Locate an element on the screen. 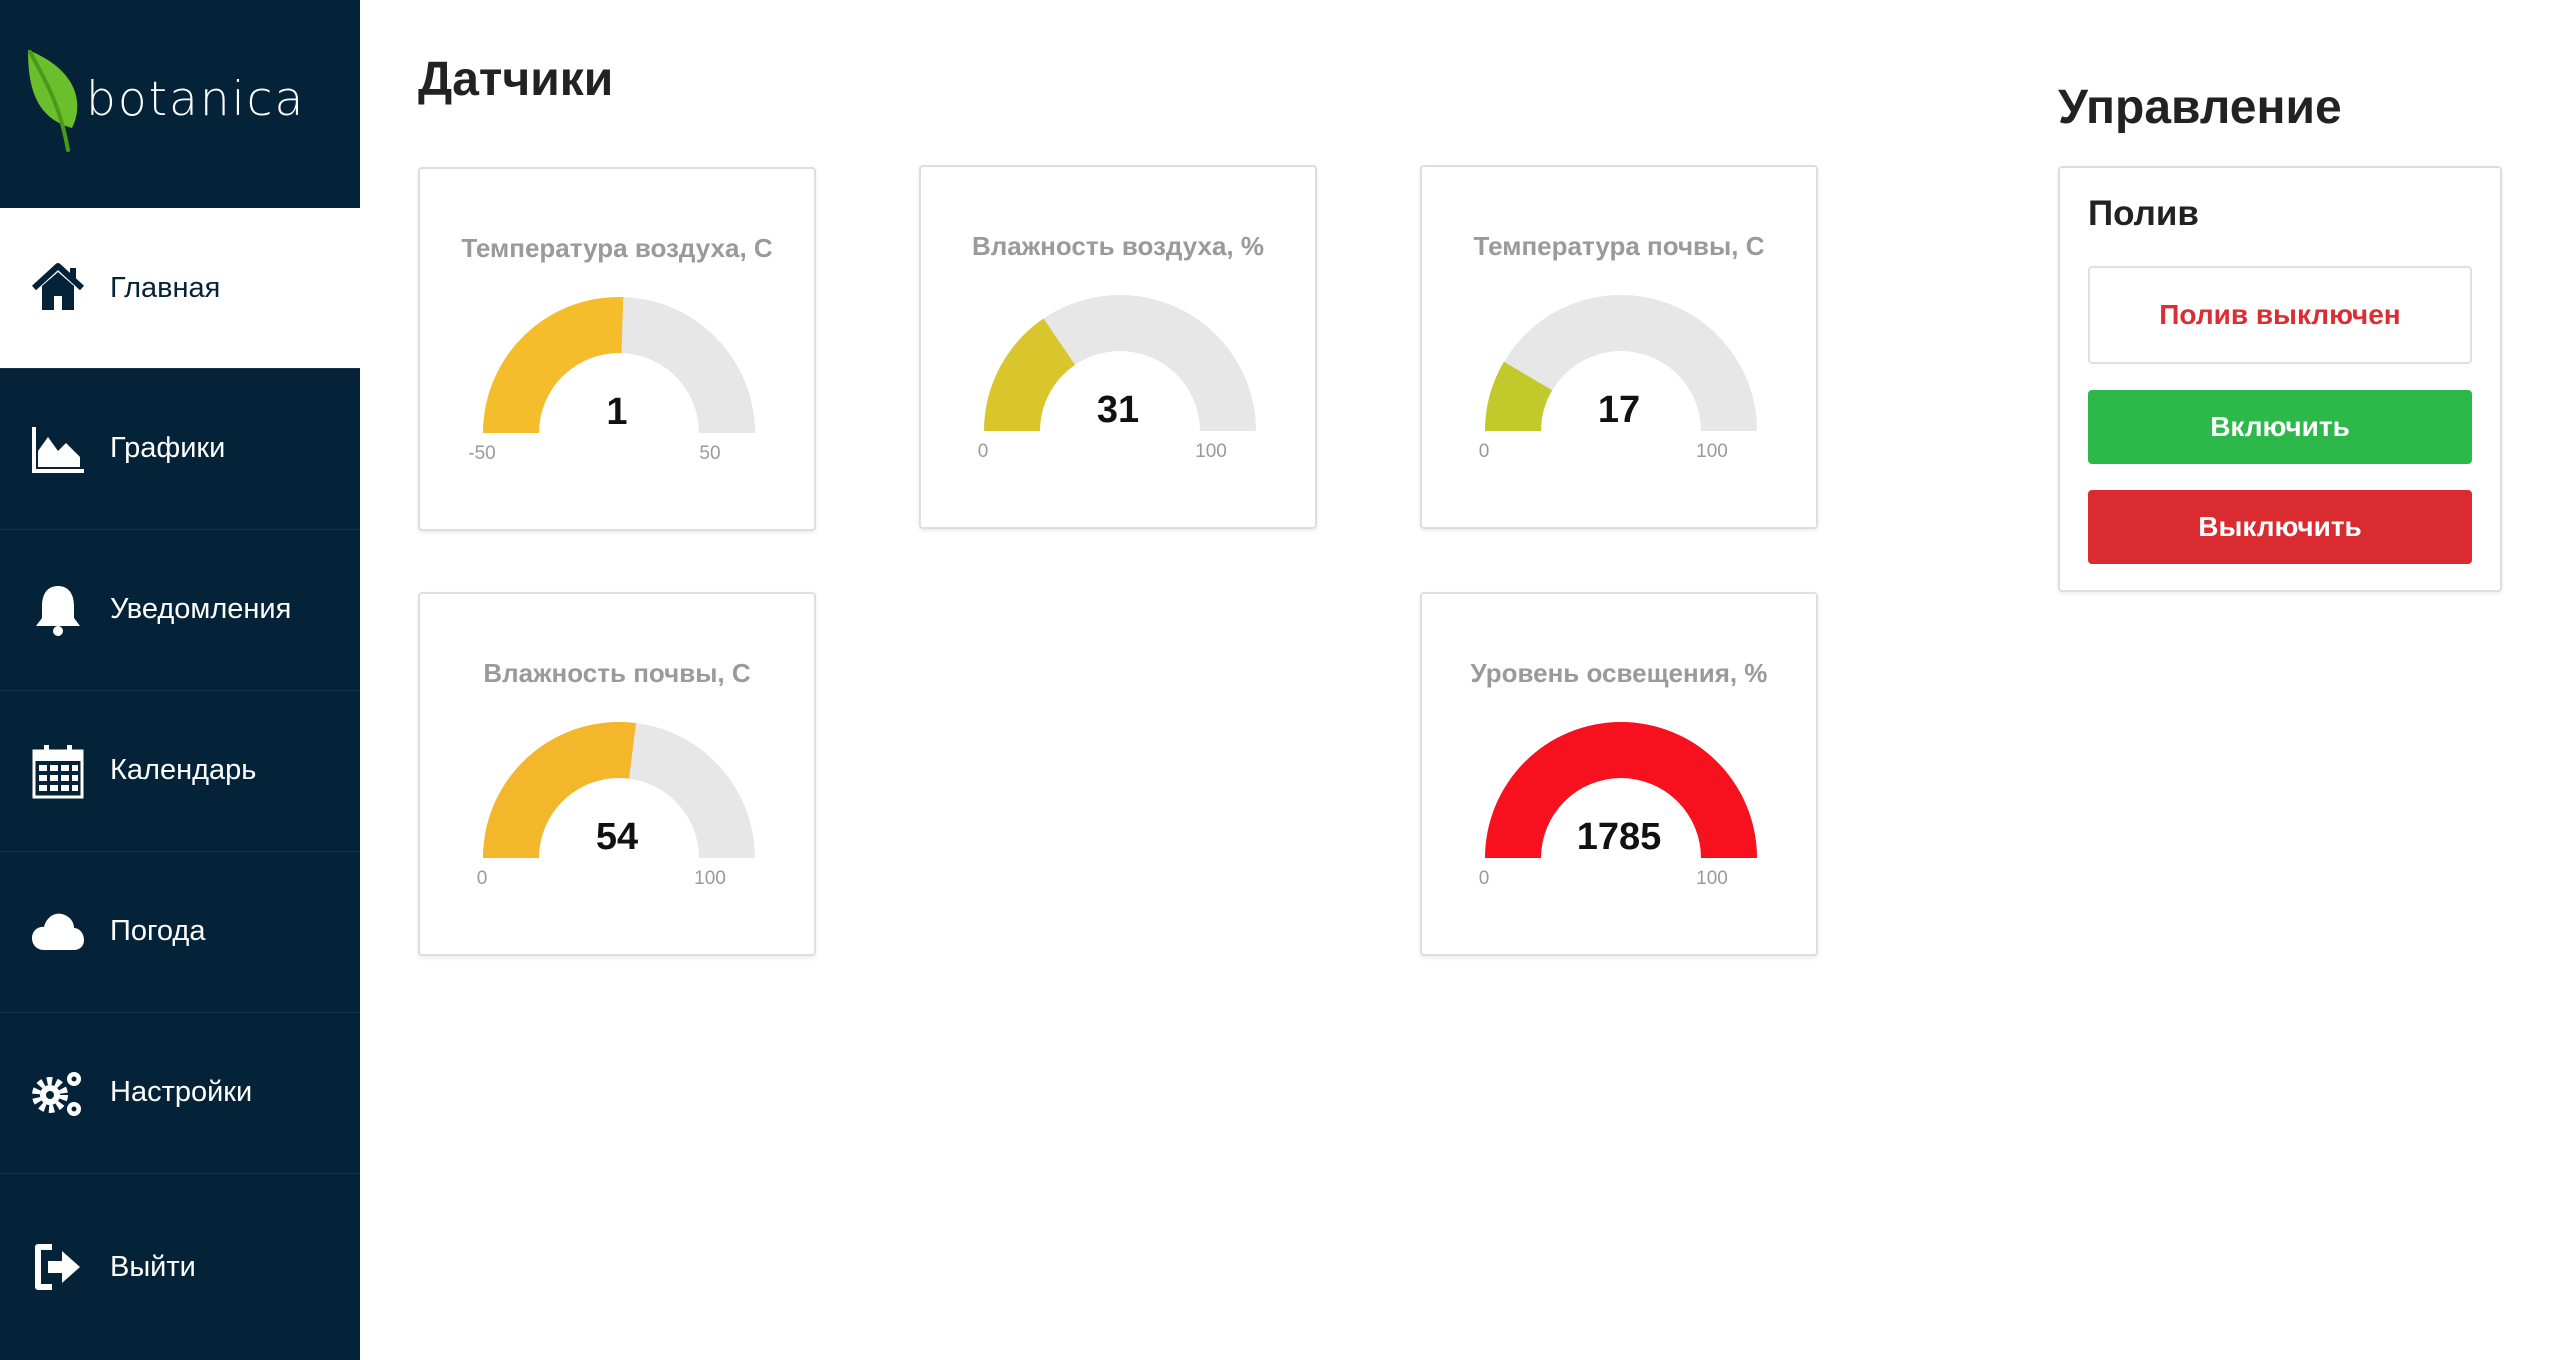 The height and width of the screenshot is (1360, 2560). sidebar-item-home: Главная is located at coordinates (180, 288).